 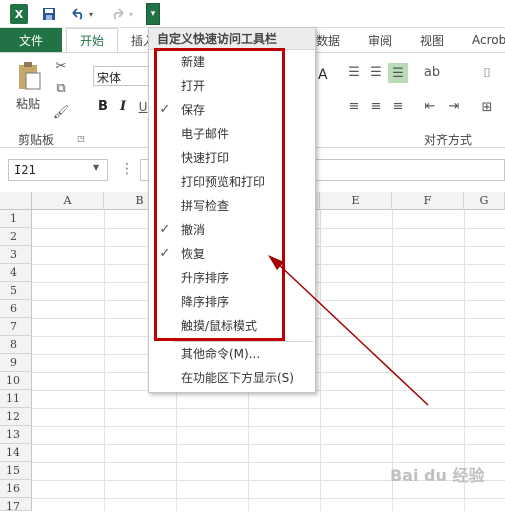 What do you see at coordinates (81, 138) in the screenshot?
I see `clipboard-launcher-icon: ◳` at bounding box center [81, 138].